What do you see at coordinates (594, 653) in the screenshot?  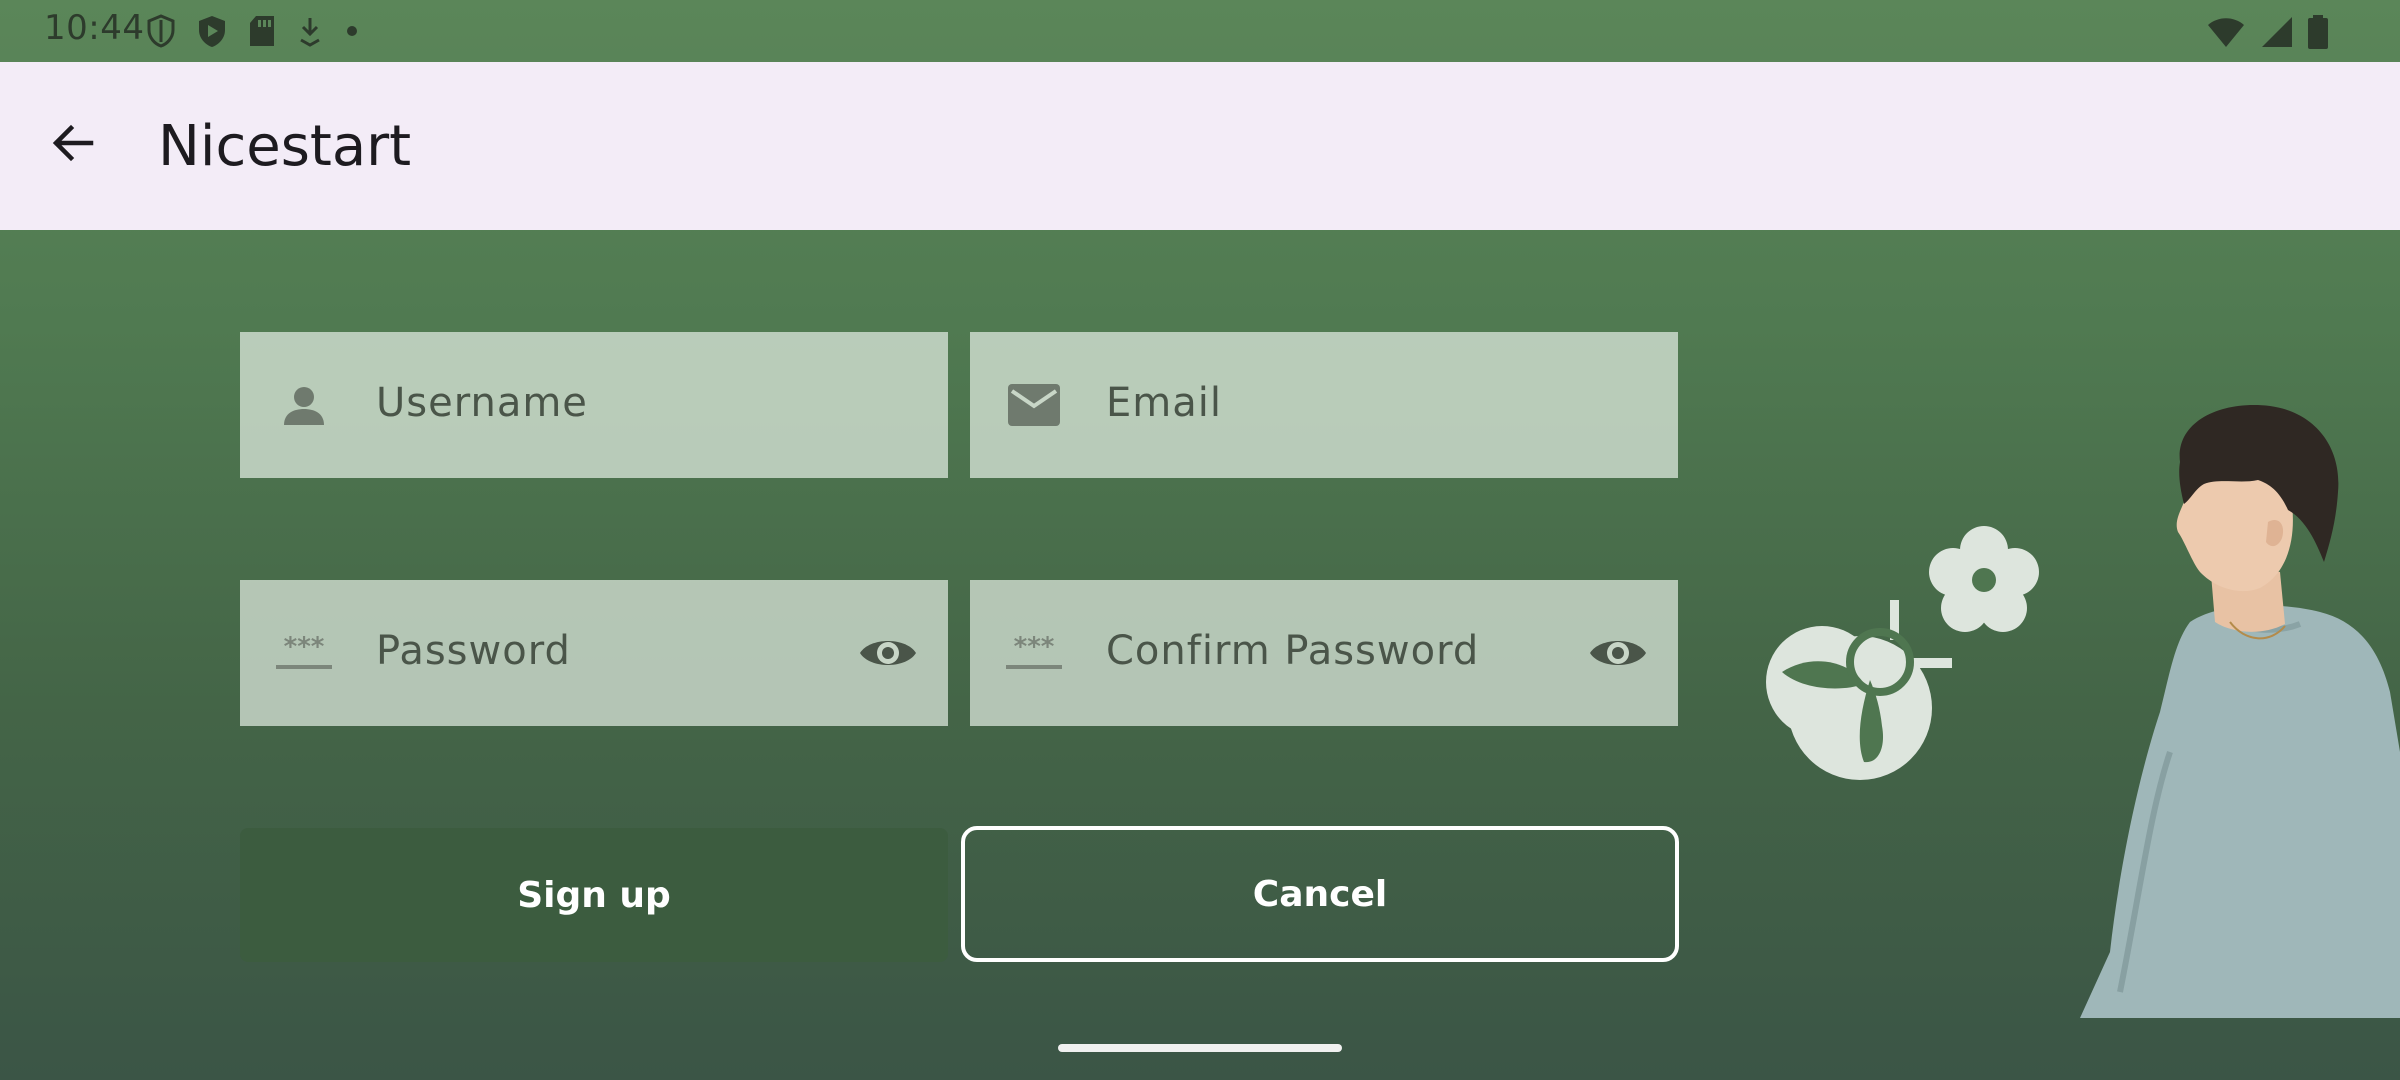 I see `password-field: *** Password` at bounding box center [594, 653].